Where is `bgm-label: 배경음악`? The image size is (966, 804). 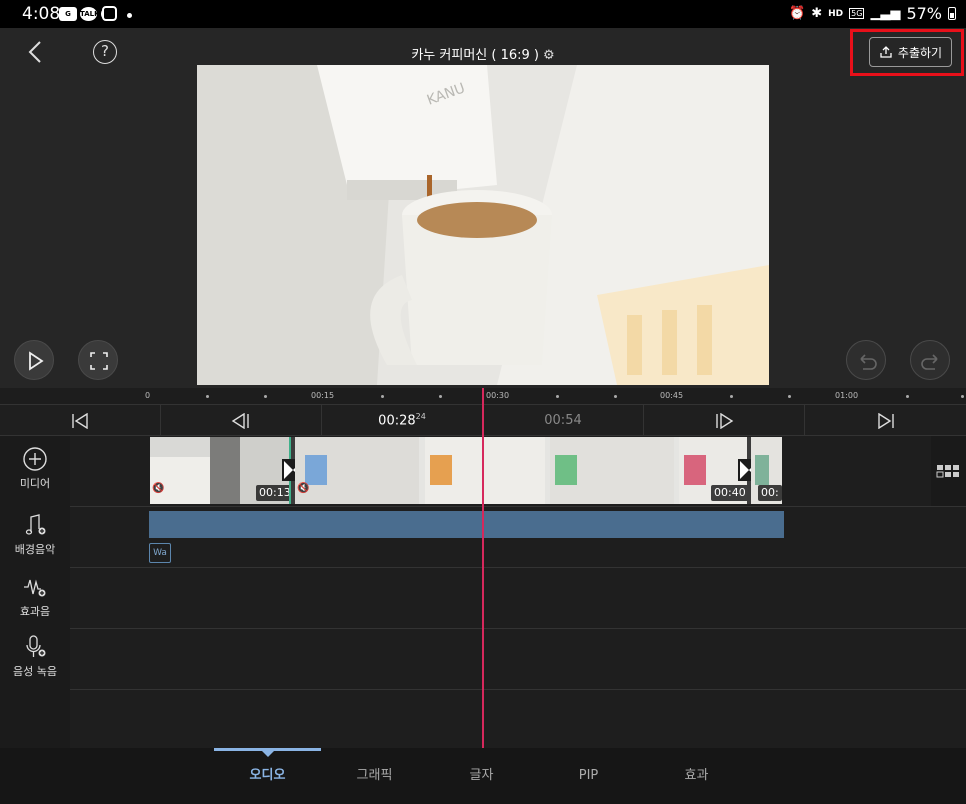 bgm-label: 배경음악 is located at coordinates (35, 549).